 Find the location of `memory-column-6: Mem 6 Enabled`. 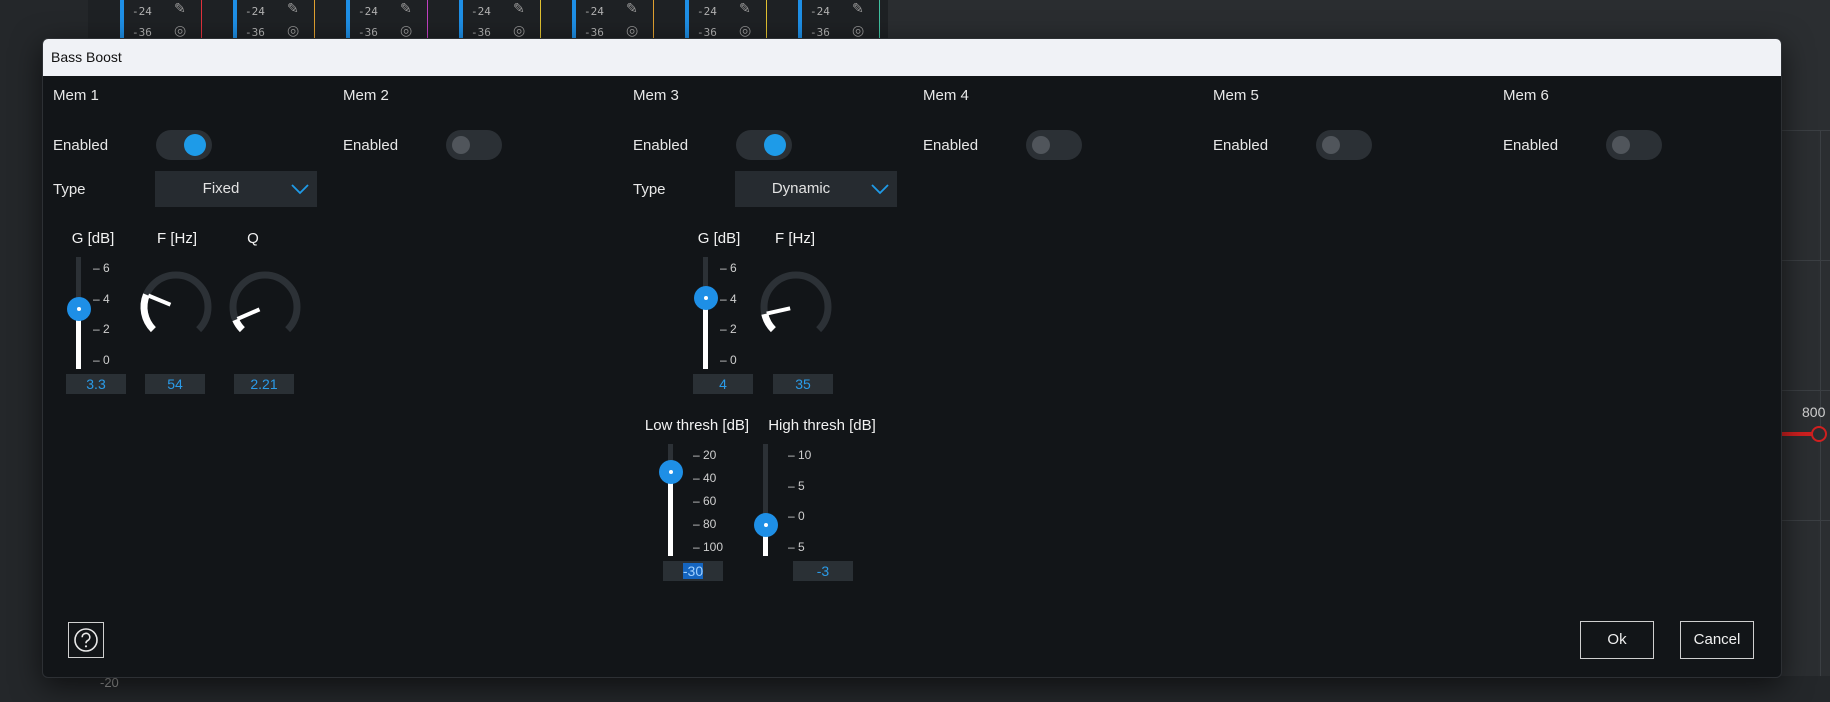

memory-column-6: Mem 6 Enabled is located at coordinates (1637, 289).